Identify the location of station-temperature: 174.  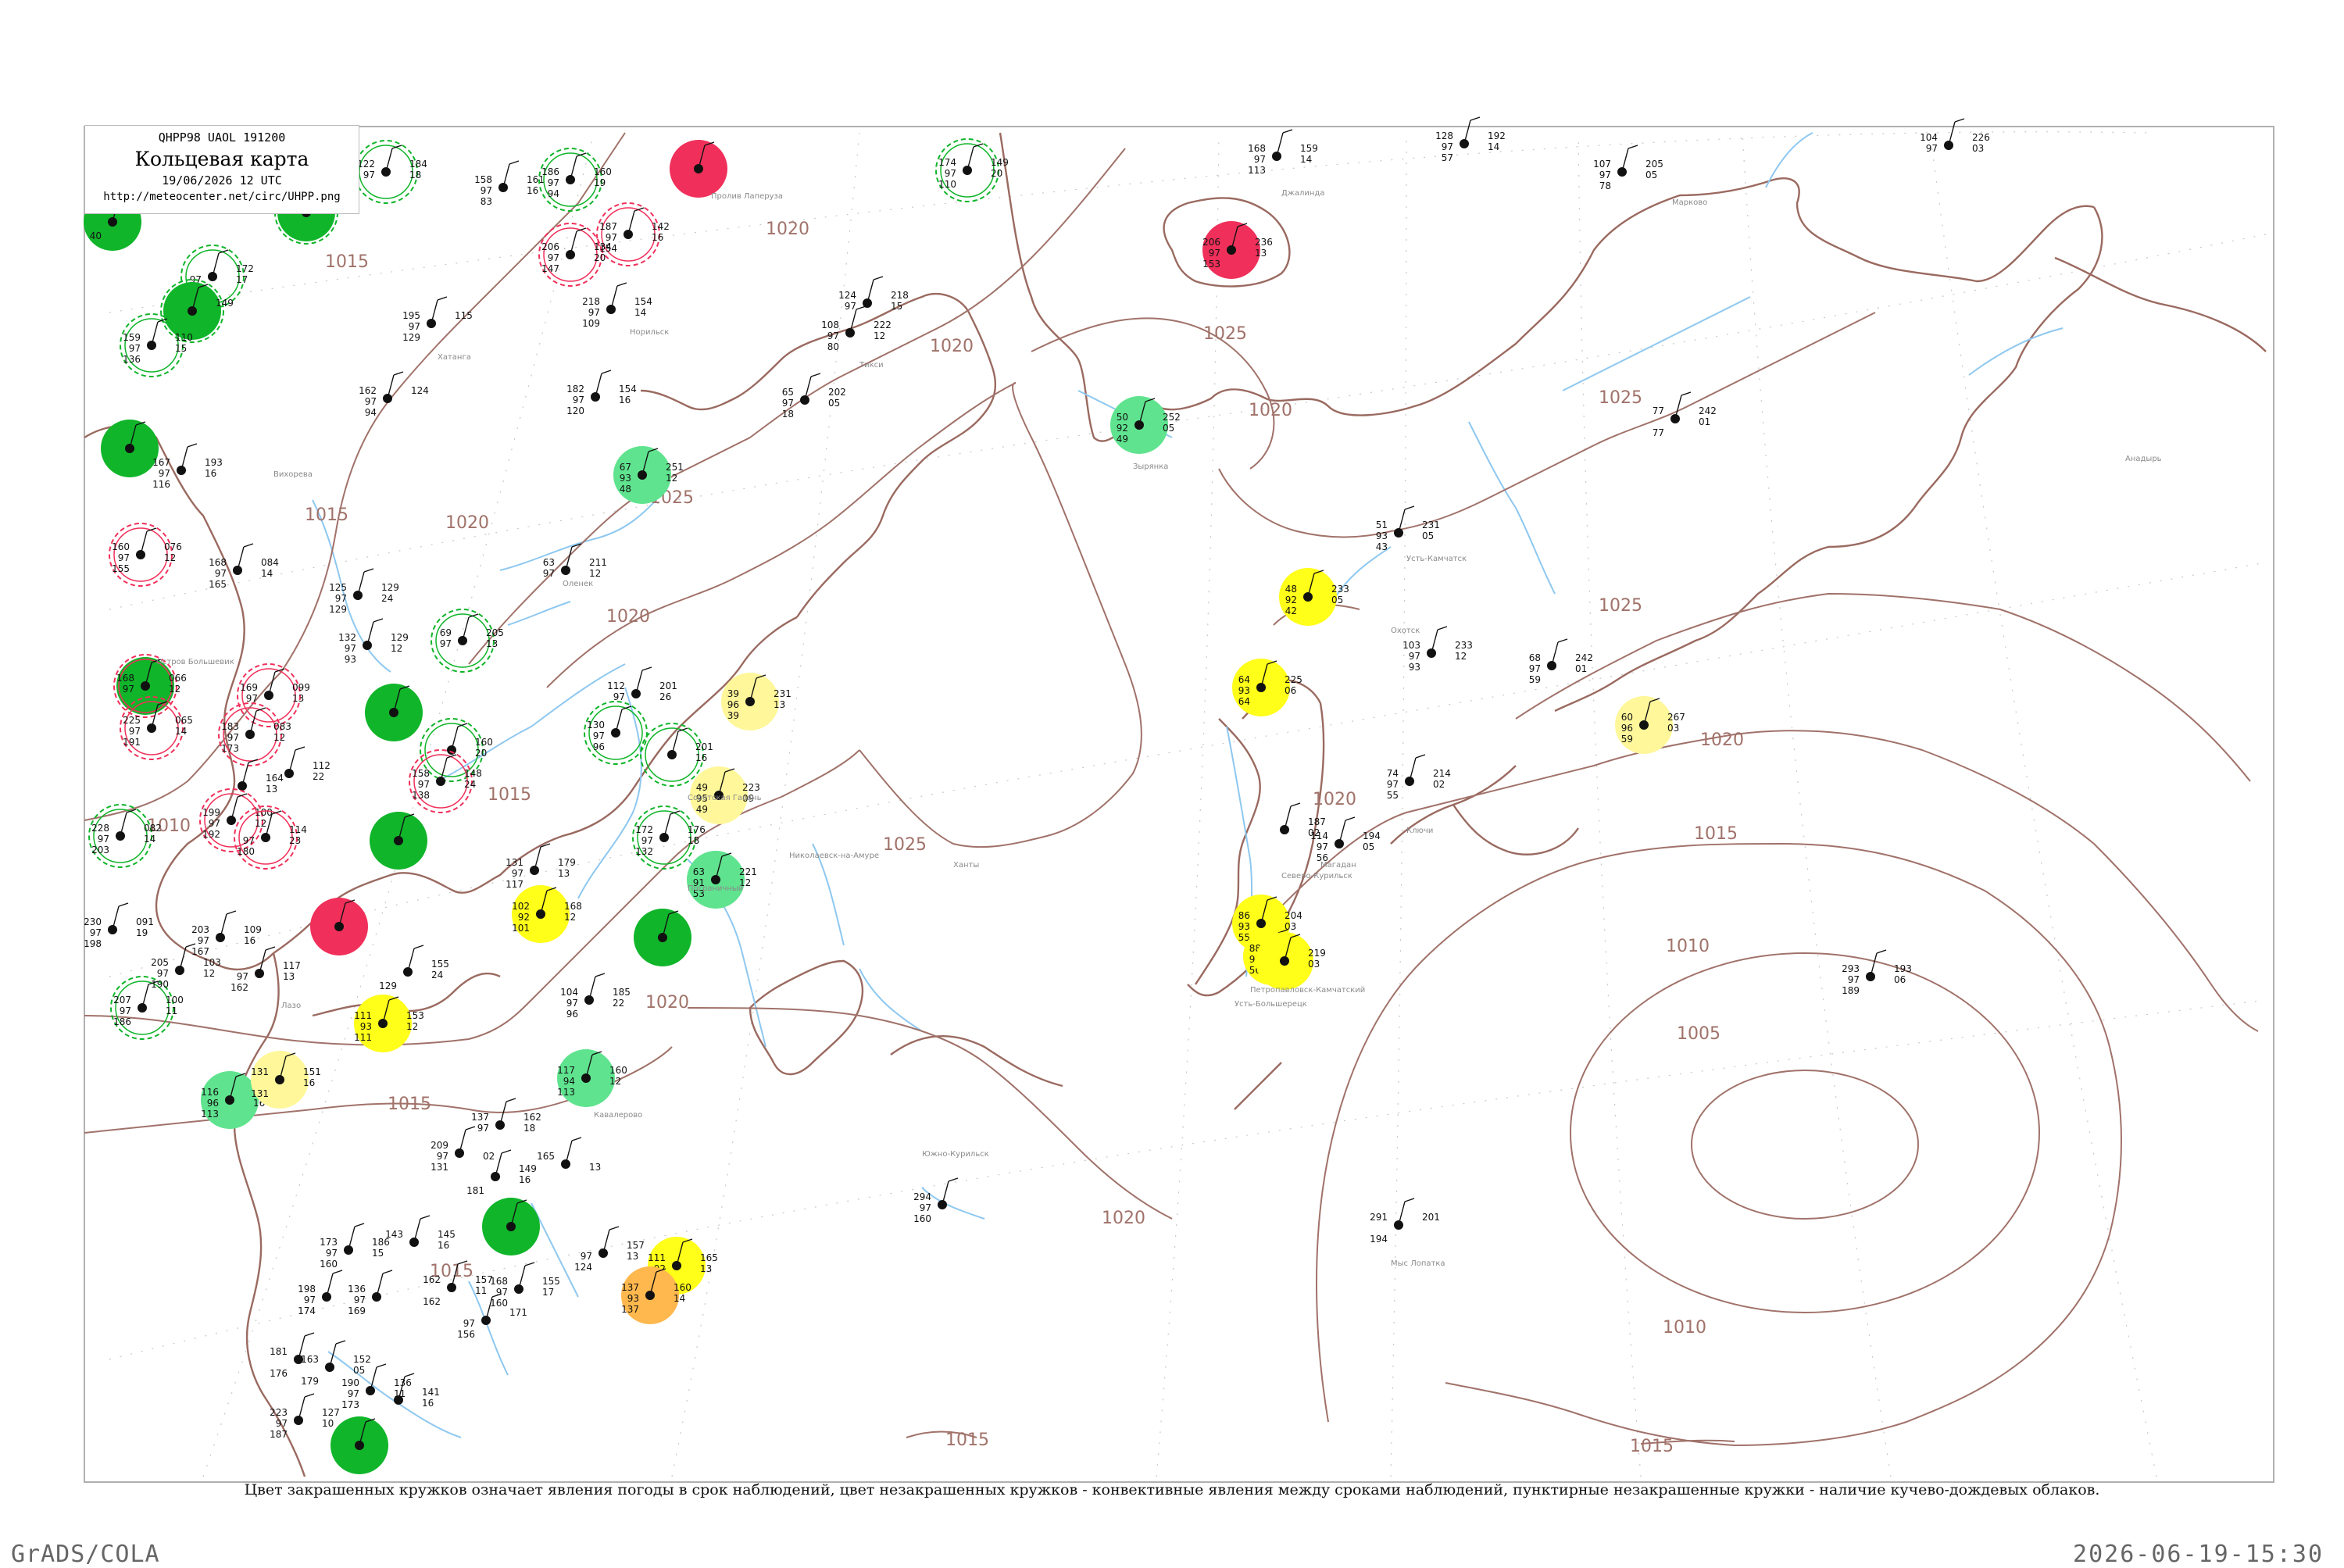
(947, 162).